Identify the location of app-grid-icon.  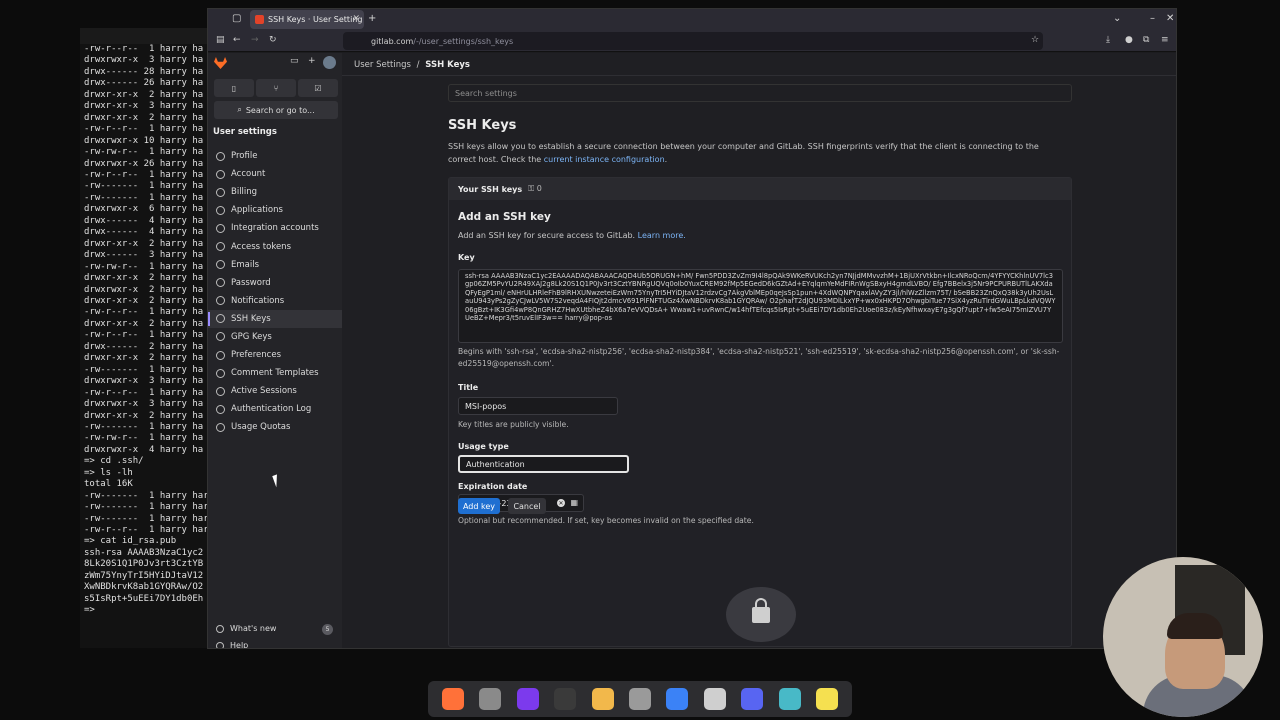
(789, 699).